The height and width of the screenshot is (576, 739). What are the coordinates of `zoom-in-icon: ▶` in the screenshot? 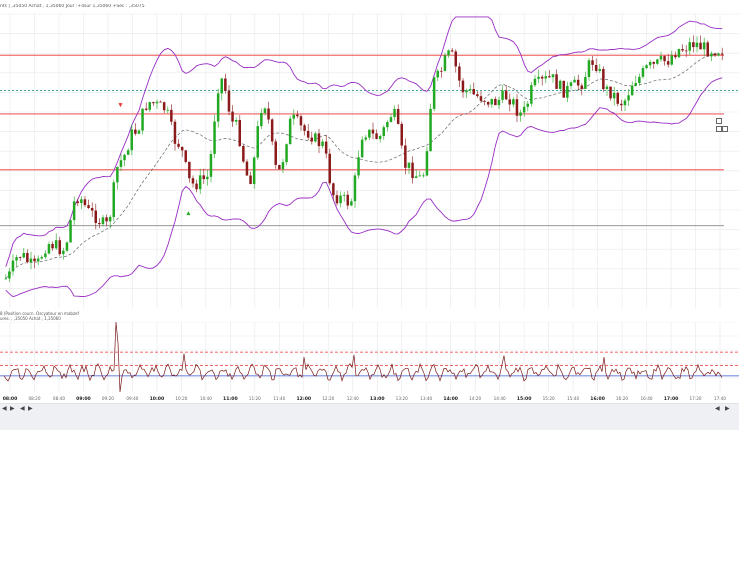 It's located at (30, 408).